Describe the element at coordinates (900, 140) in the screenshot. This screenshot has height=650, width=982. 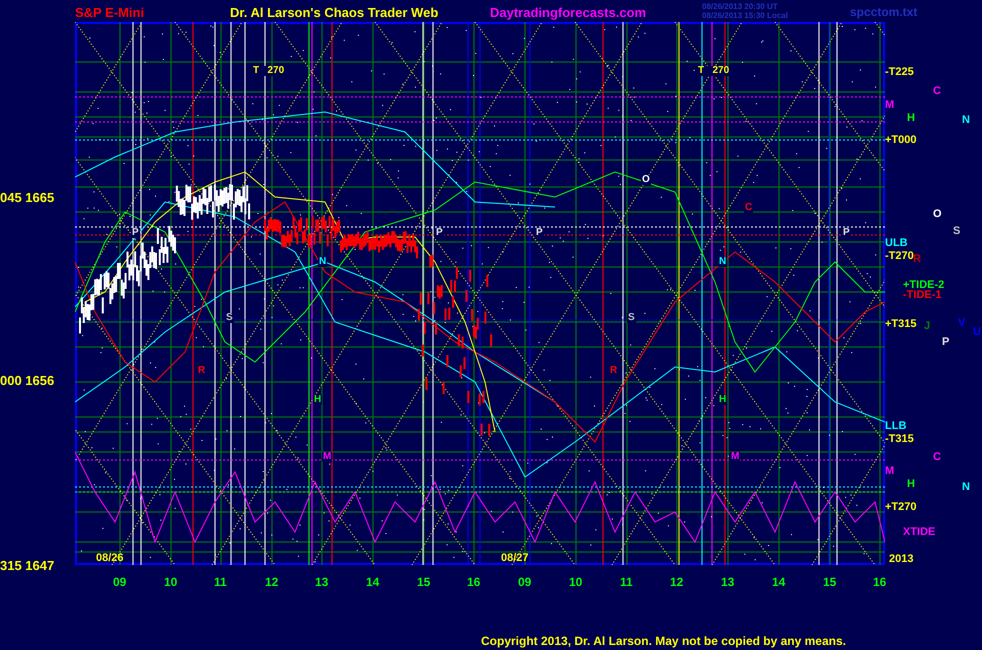
I see `chart-label: +T000` at that location.